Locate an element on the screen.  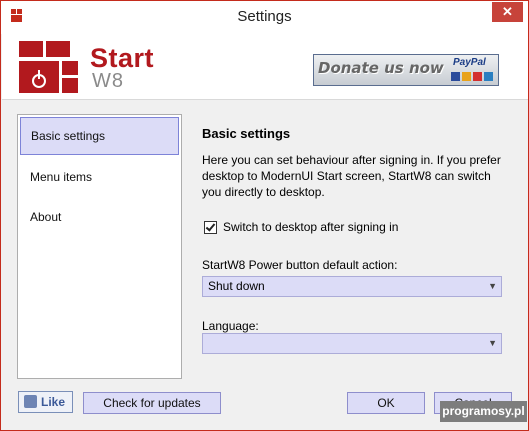
power-action-label: StartW8 Power button default action: is located at coordinates (300, 265).